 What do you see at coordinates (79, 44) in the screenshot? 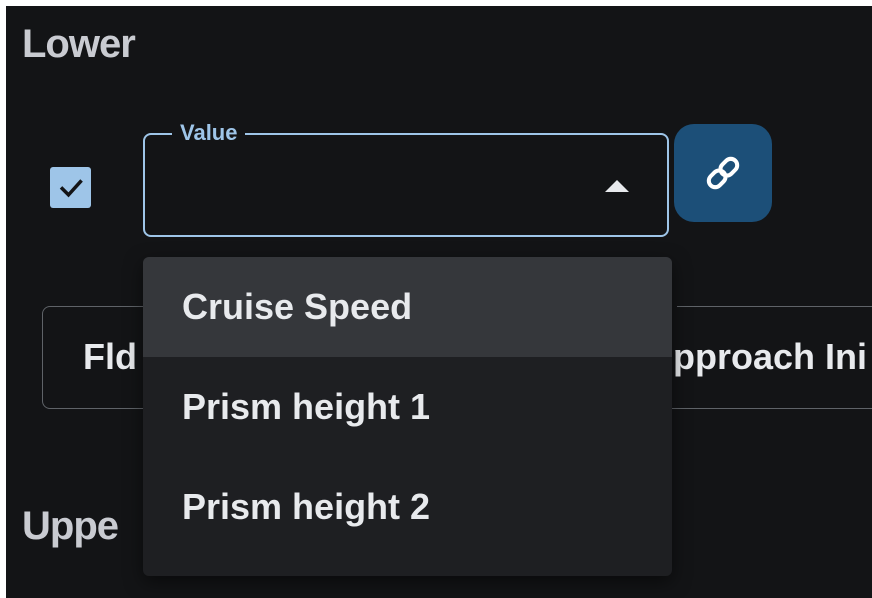
I see `section-heading-lower: Lower` at bounding box center [79, 44].